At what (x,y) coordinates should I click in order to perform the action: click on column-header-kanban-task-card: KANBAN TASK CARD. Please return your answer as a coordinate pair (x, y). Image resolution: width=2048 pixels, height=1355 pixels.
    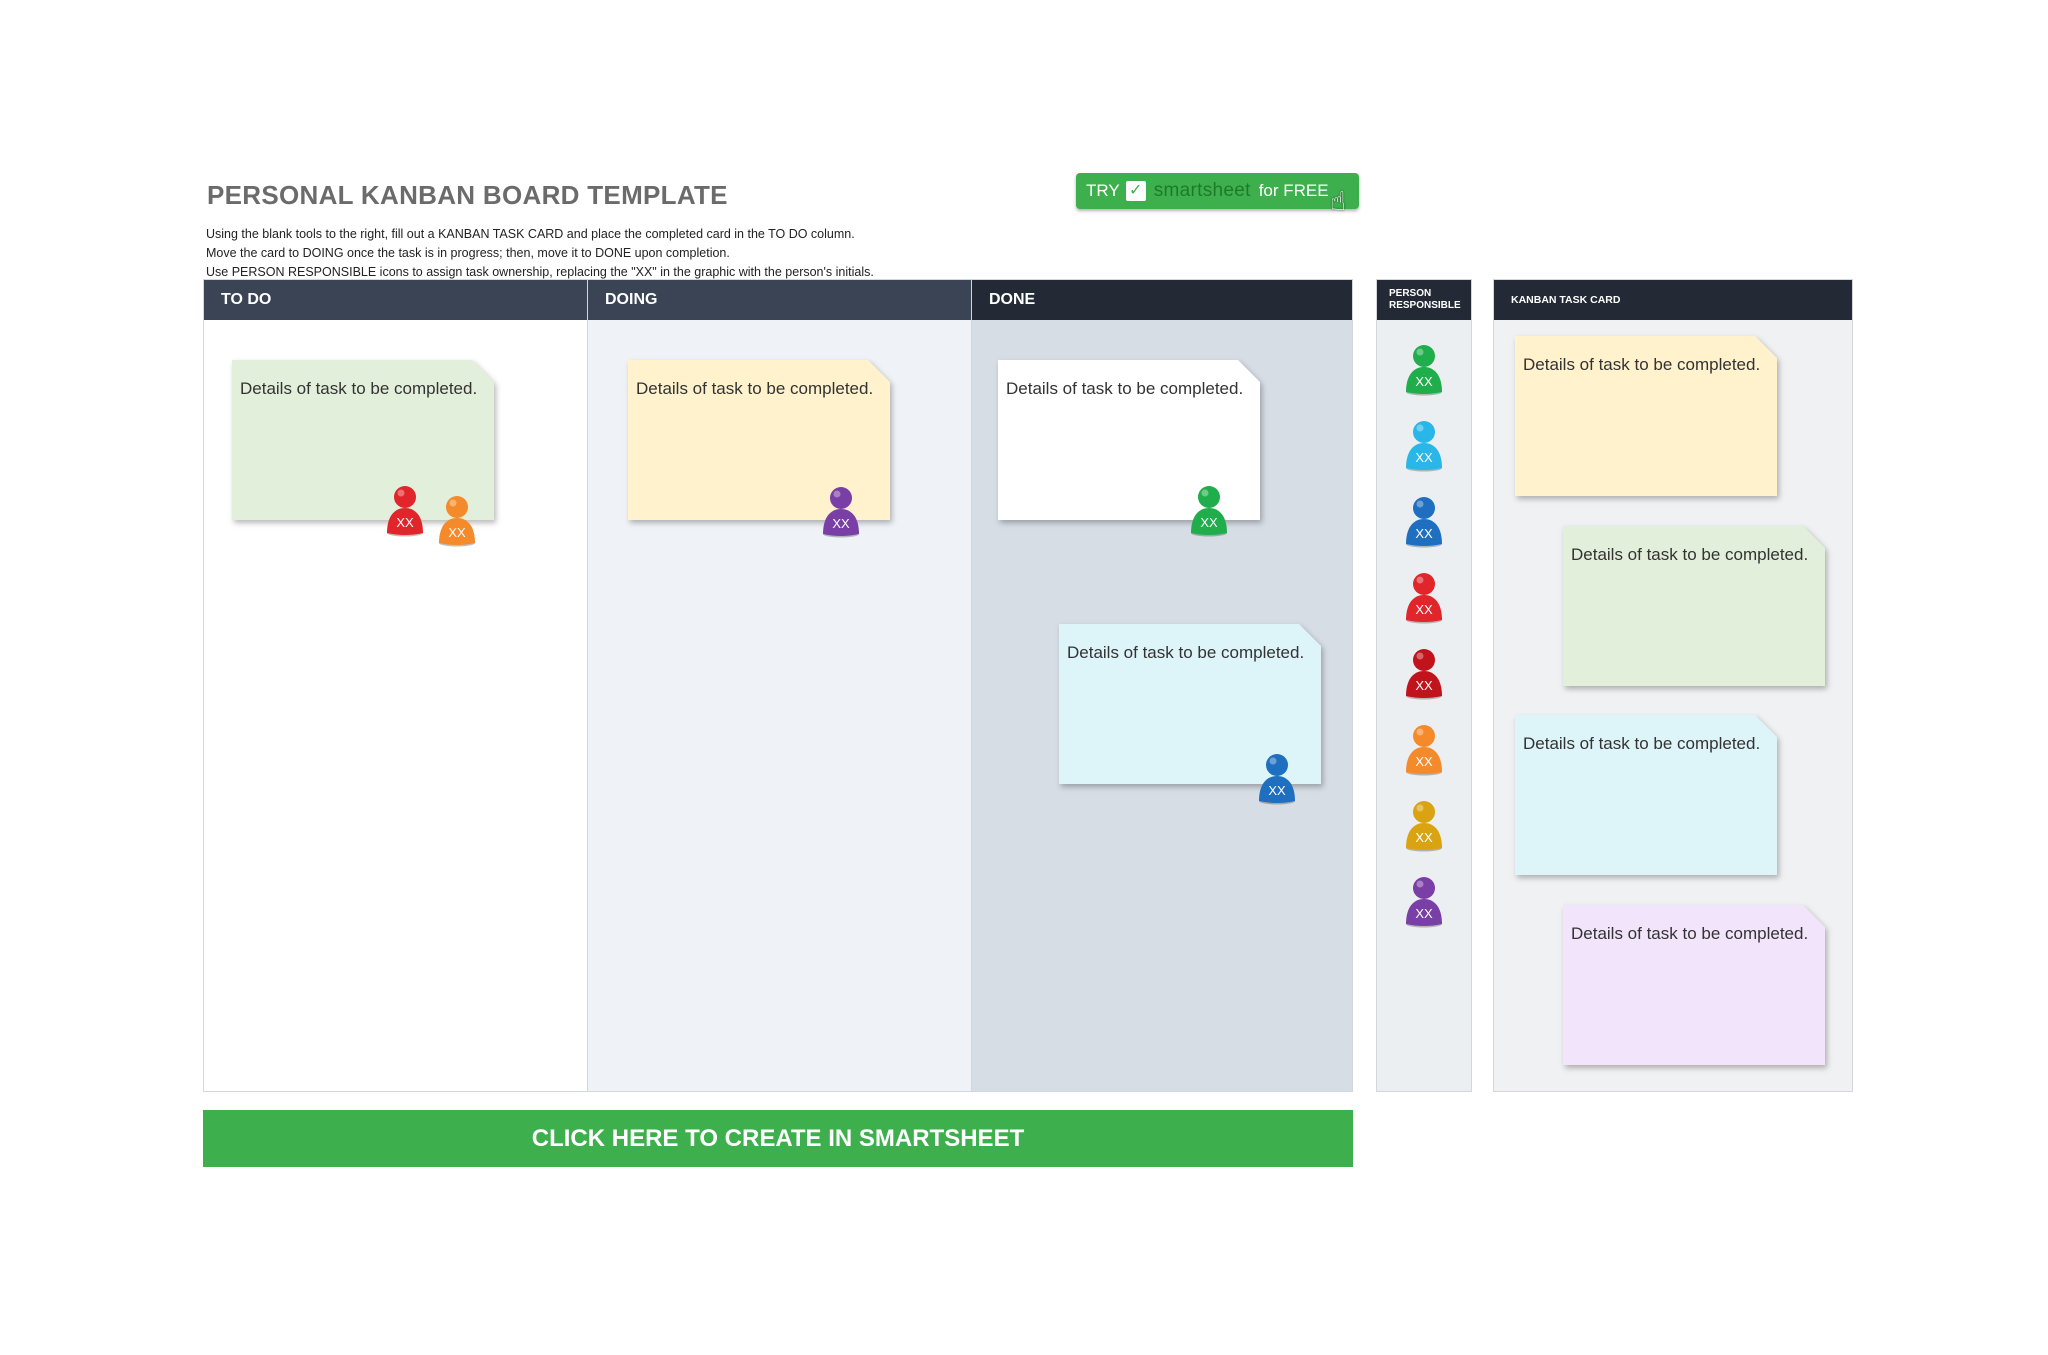
    Looking at the image, I should click on (1673, 300).